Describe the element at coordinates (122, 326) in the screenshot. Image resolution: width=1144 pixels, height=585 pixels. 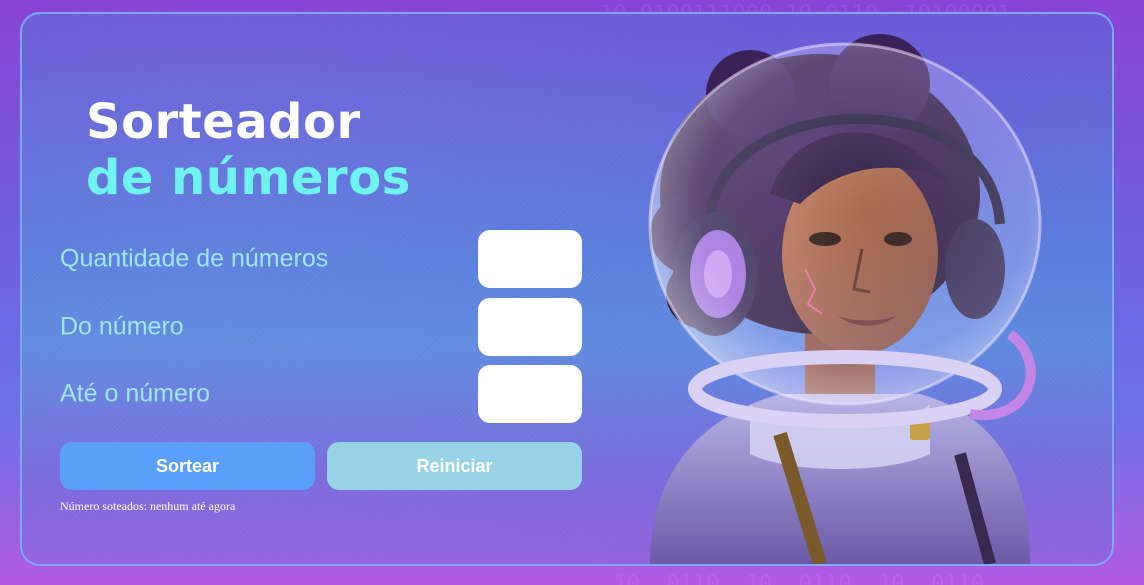
I see `from-label: Do número` at that location.